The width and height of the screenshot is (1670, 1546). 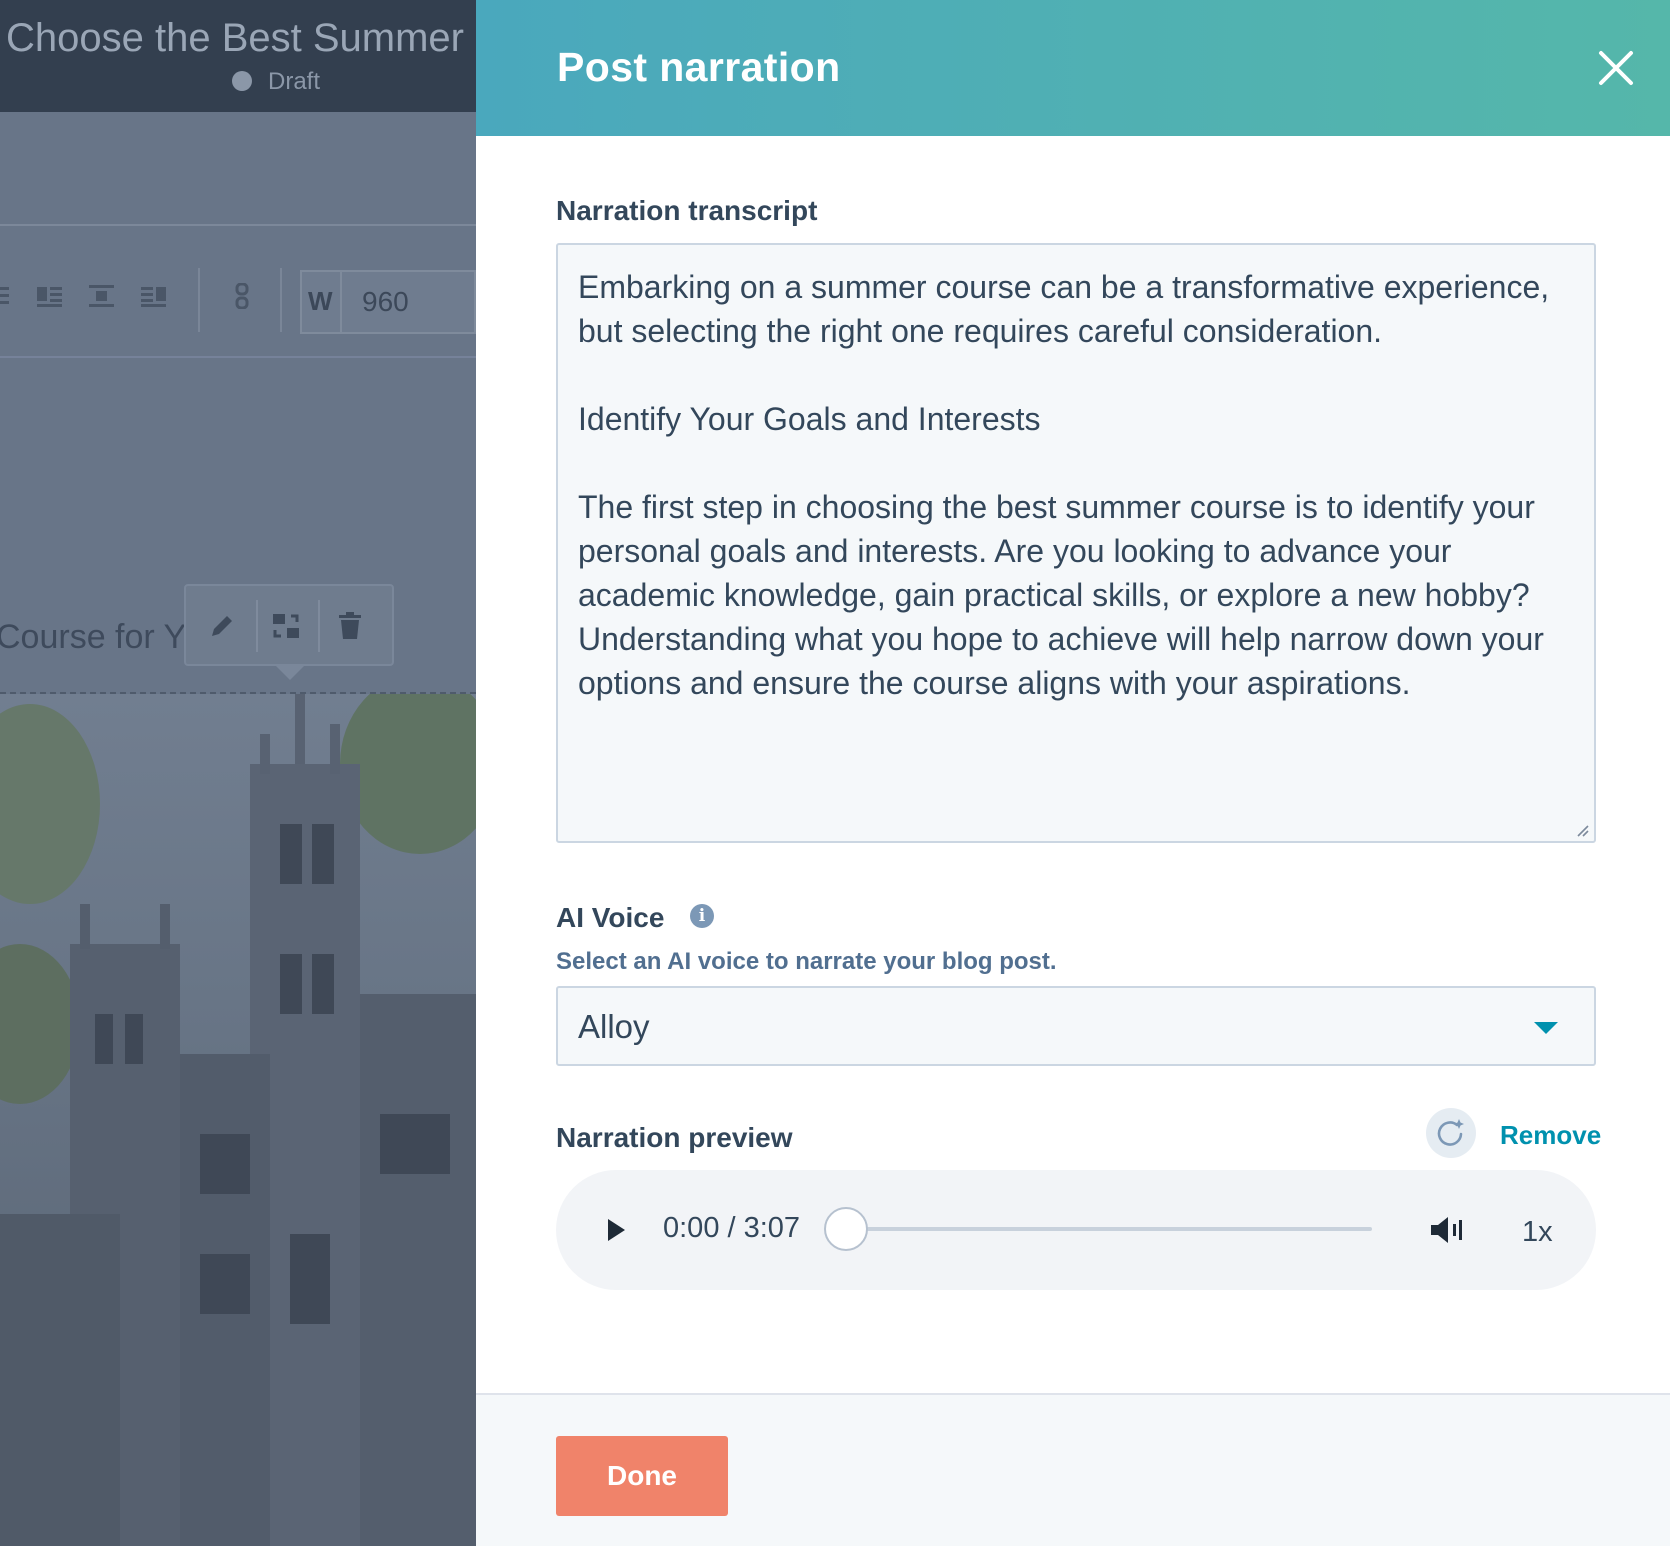 What do you see at coordinates (732, 1228) in the screenshot?
I see `playback-time: 0:00 / 3:07` at bounding box center [732, 1228].